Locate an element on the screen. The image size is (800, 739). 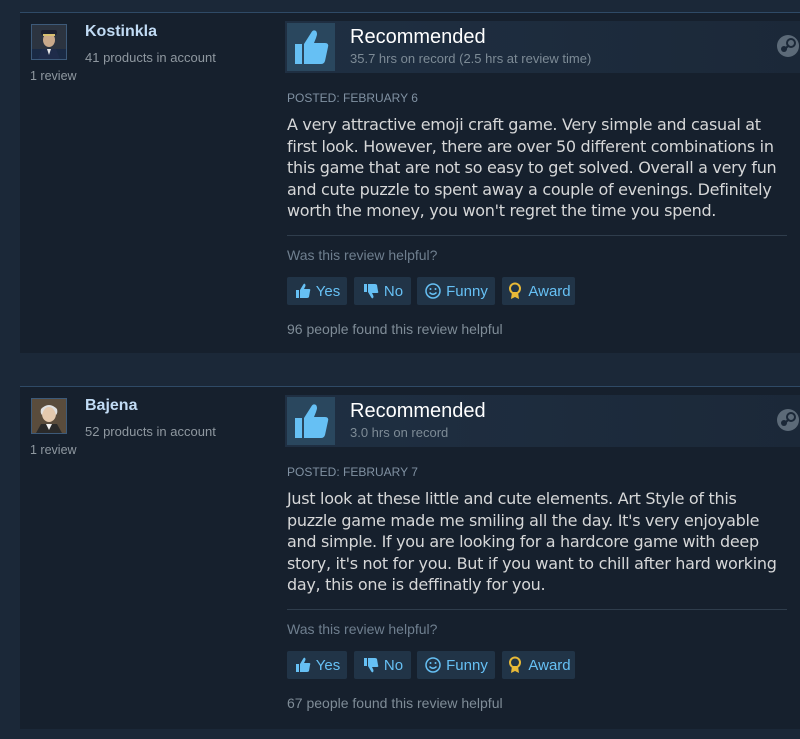
found-helpful-count: 67 people found this review helpful is located at coordinates (395, 703).